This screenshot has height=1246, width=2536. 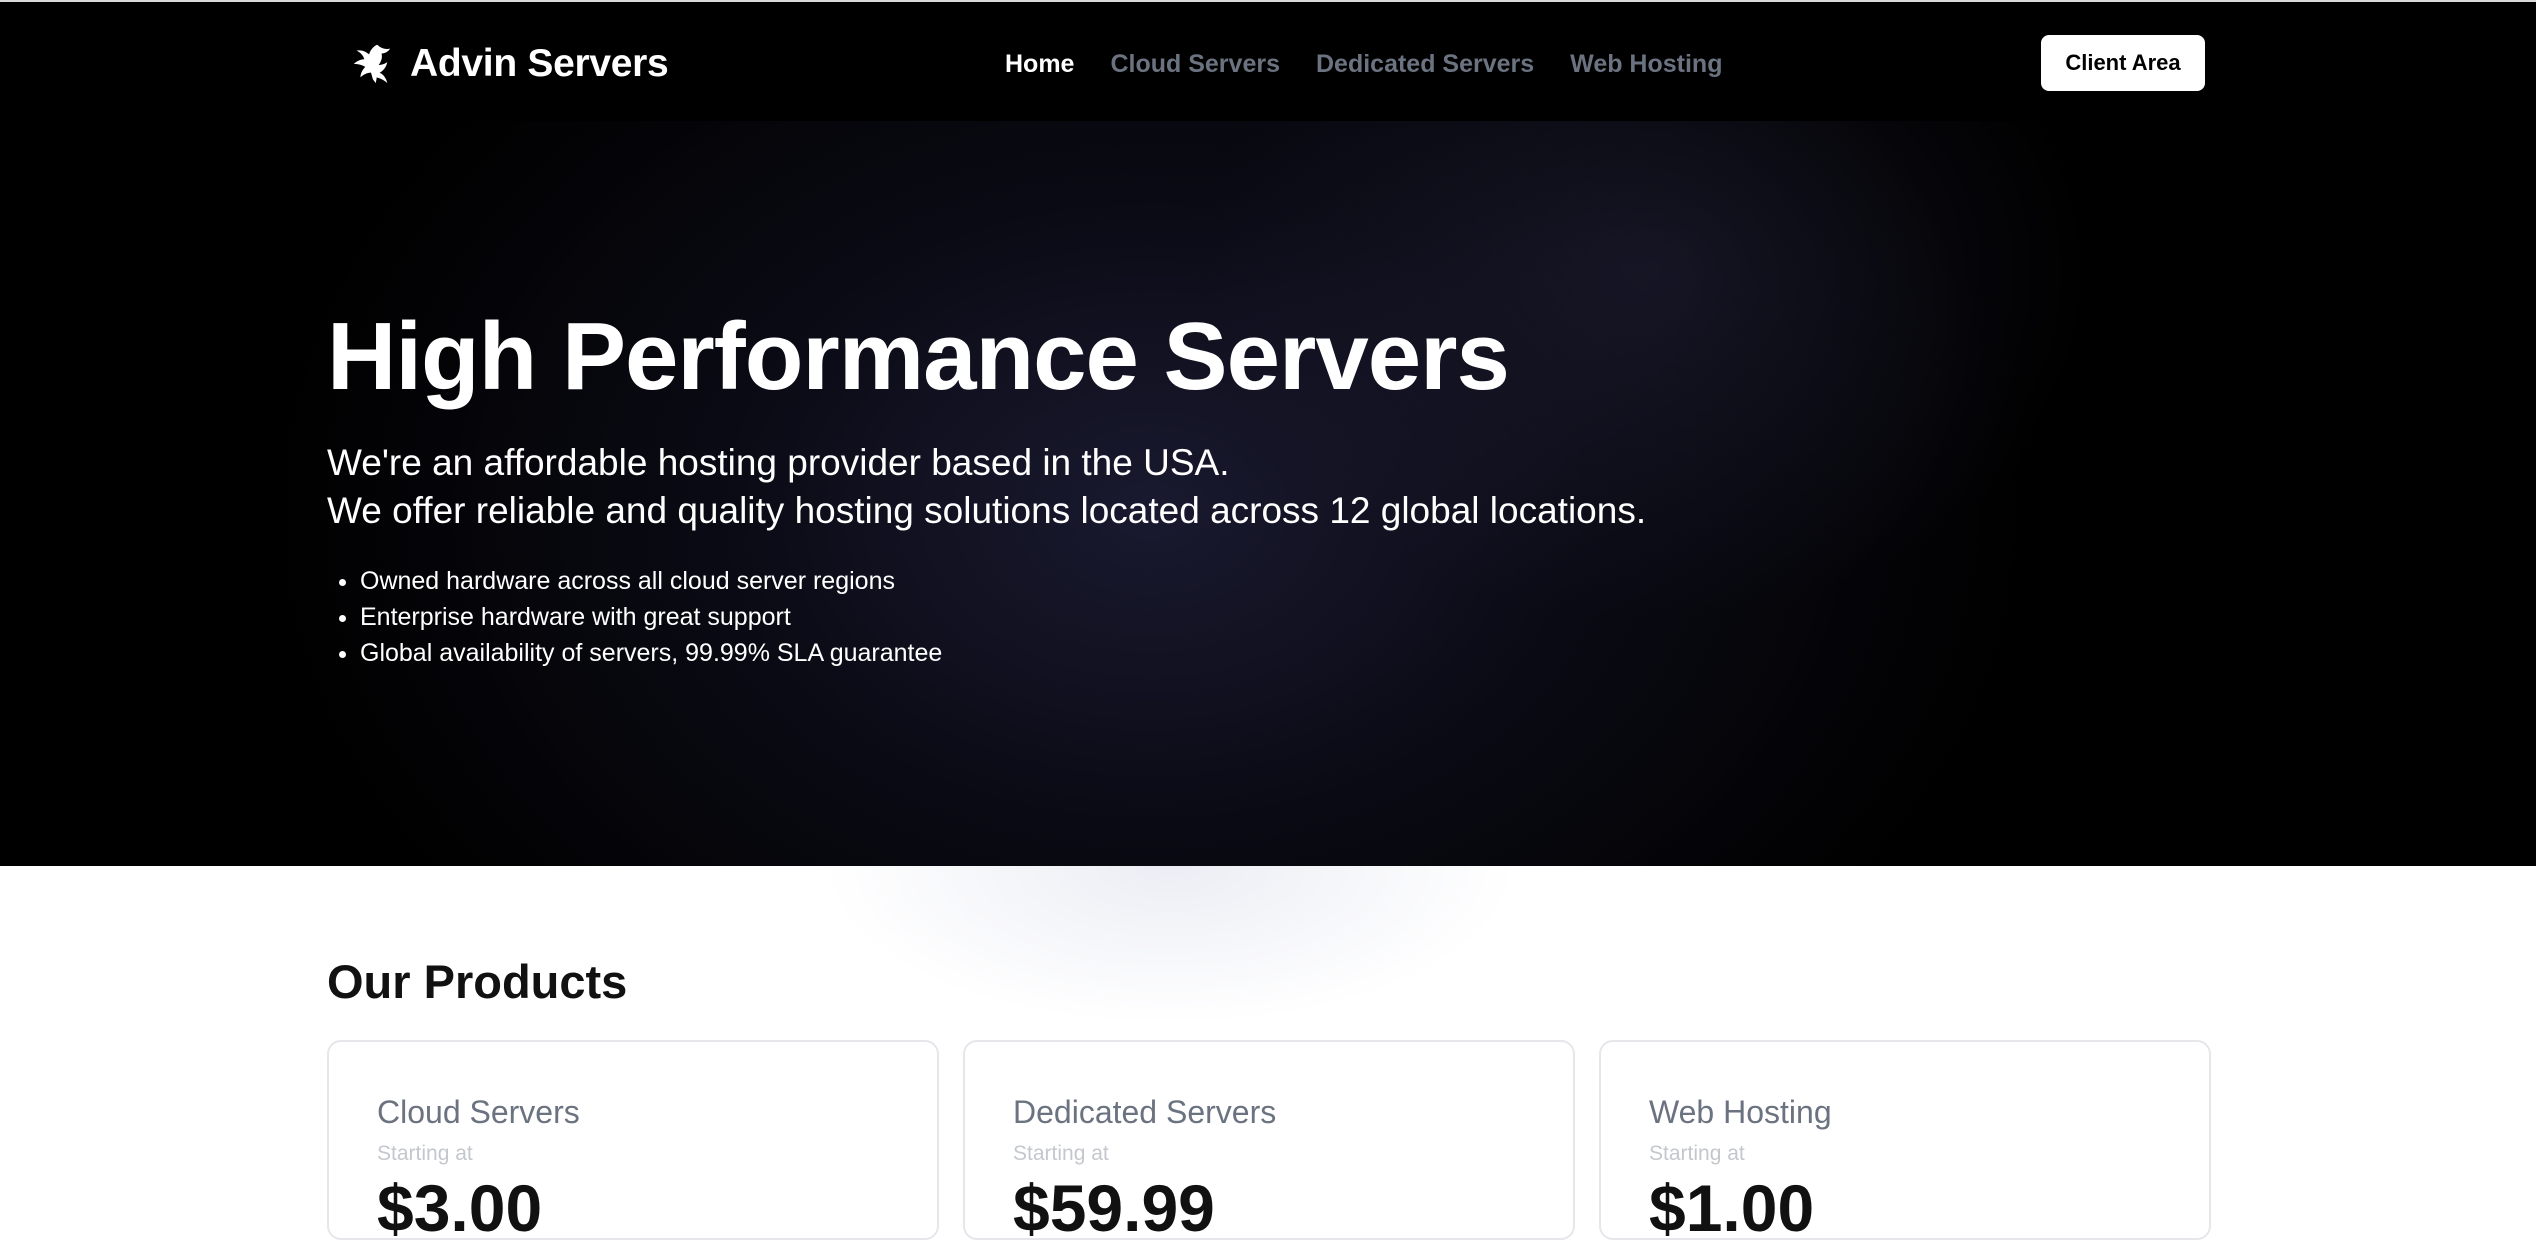 What do you see at coordinates (477, 981) in the screenshot?
I see `products-heading: Our Products` at bounding box center [477, 981].